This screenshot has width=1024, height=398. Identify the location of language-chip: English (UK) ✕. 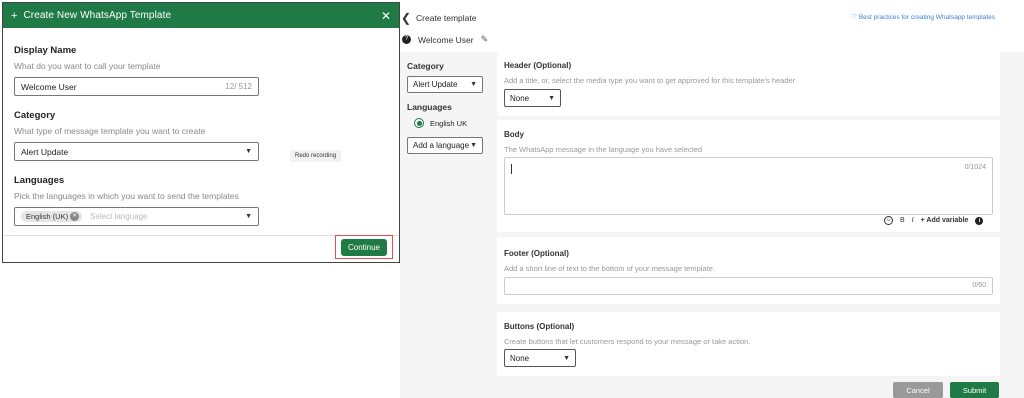
(52, 216).